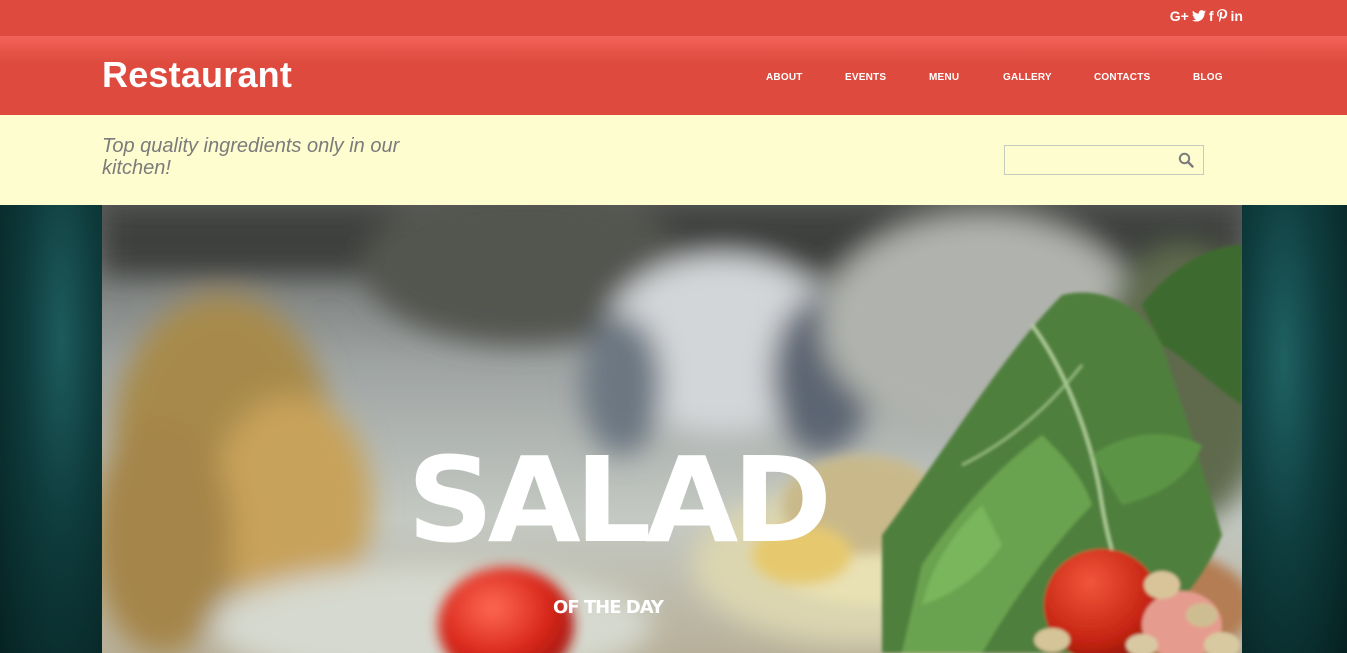  I want to click on background-left, so click(51, 429).